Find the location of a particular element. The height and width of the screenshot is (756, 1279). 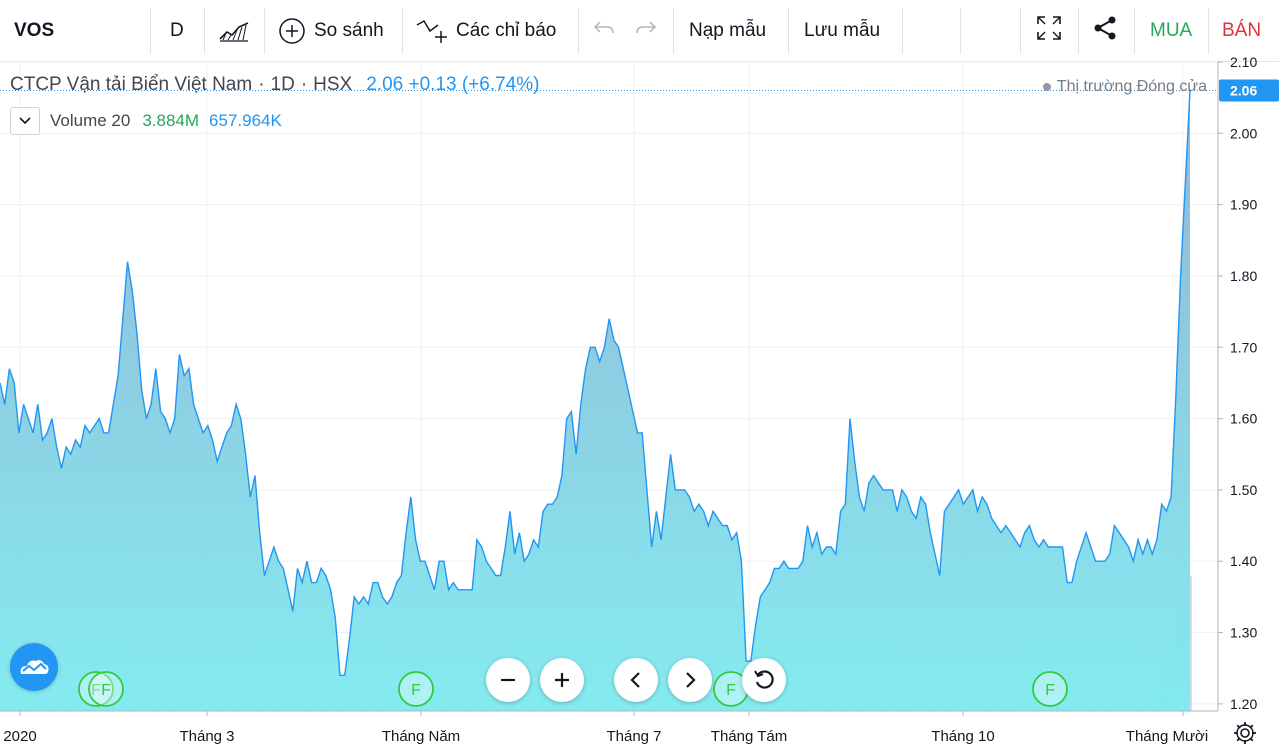

collapse-button is located at coordinates (25, 121).